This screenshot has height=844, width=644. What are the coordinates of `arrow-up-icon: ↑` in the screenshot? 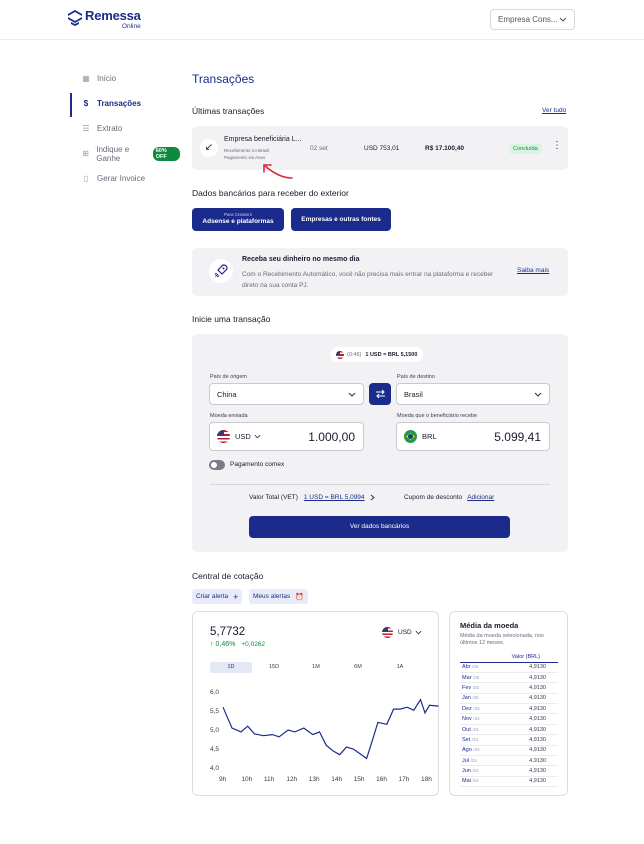 It's located at (212, 644).